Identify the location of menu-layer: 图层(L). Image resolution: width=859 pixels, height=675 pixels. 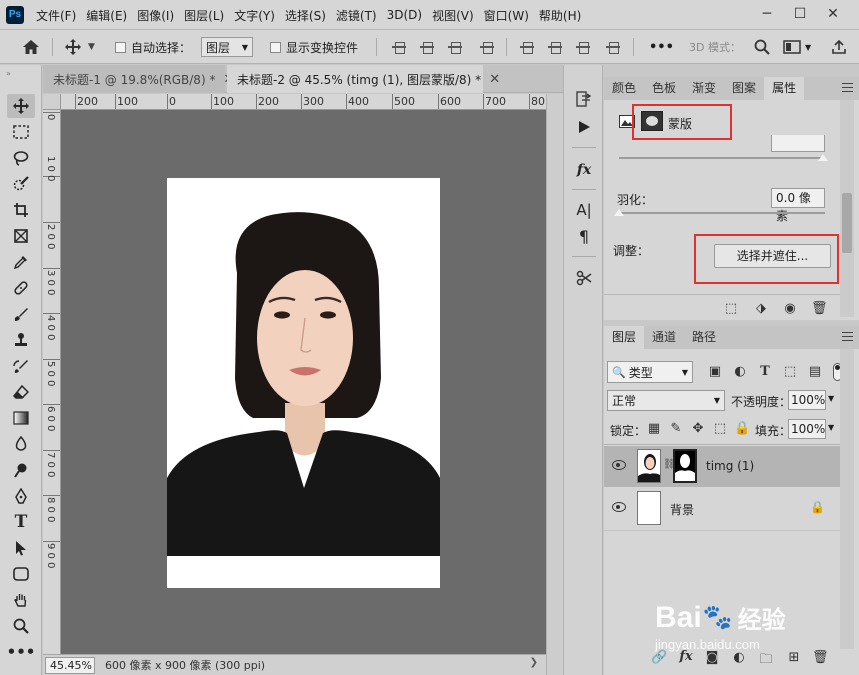
(204, 15).